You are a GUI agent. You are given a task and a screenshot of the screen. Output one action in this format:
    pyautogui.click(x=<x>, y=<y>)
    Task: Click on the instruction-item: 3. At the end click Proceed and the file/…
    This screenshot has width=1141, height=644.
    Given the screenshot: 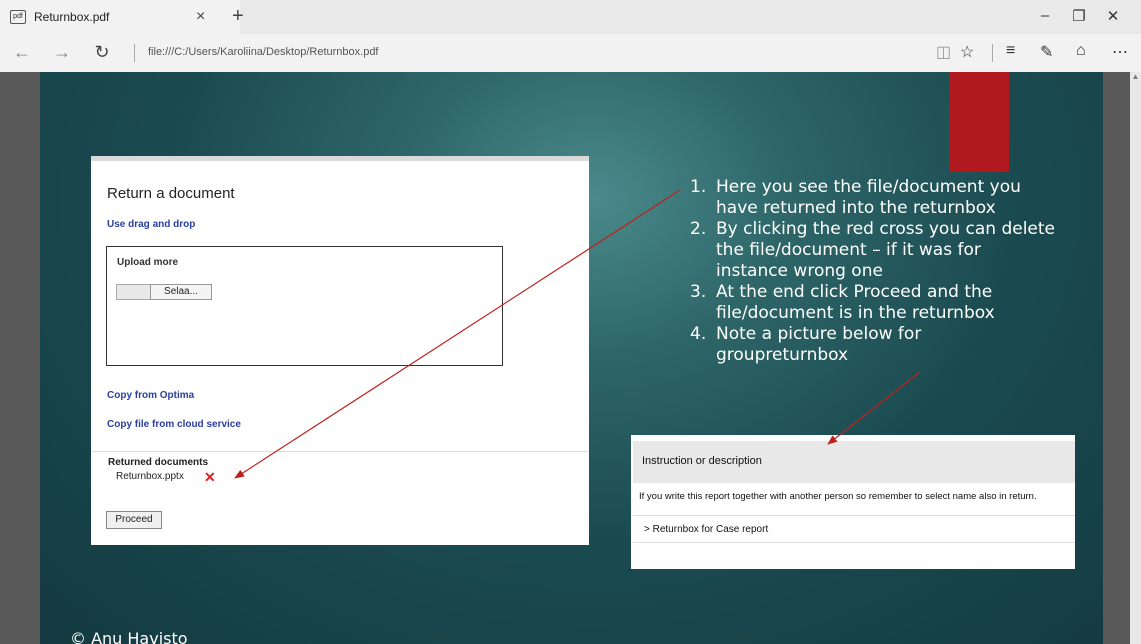 What is the action you would take?
    pyautogui.click(x=842, y=302)
    